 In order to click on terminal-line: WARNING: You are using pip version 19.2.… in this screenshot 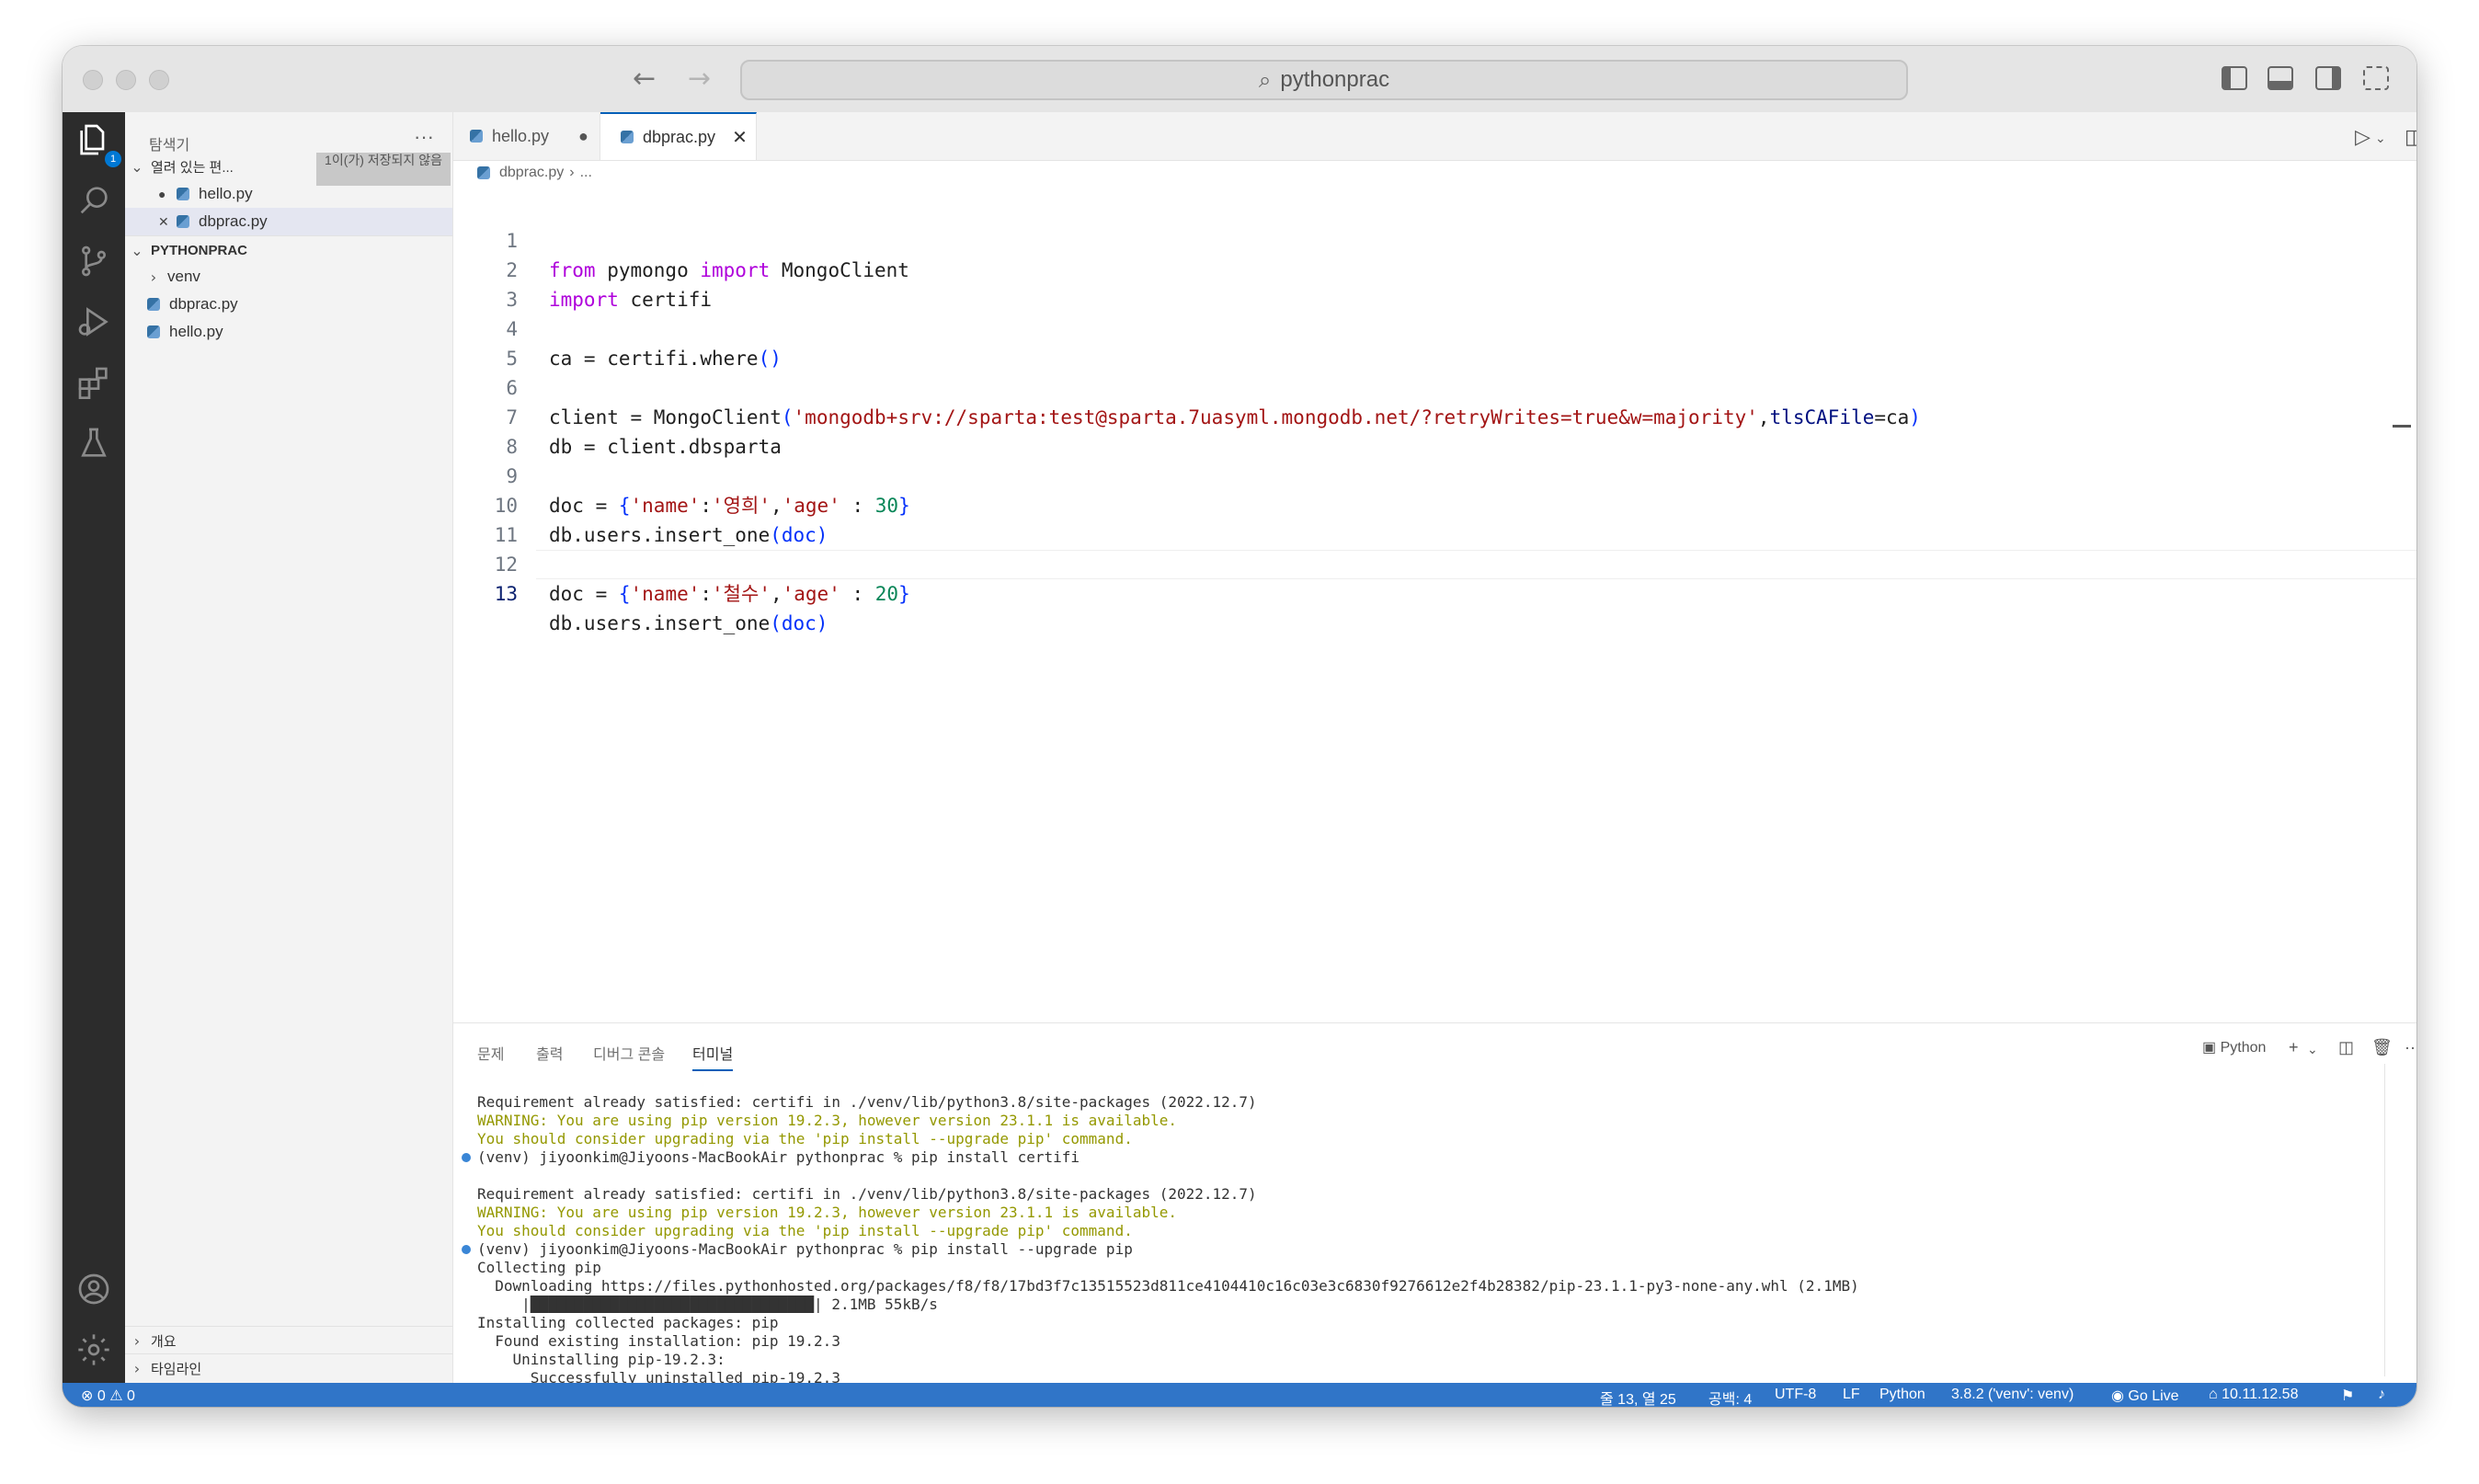, I will do `click(827, 1213)`.